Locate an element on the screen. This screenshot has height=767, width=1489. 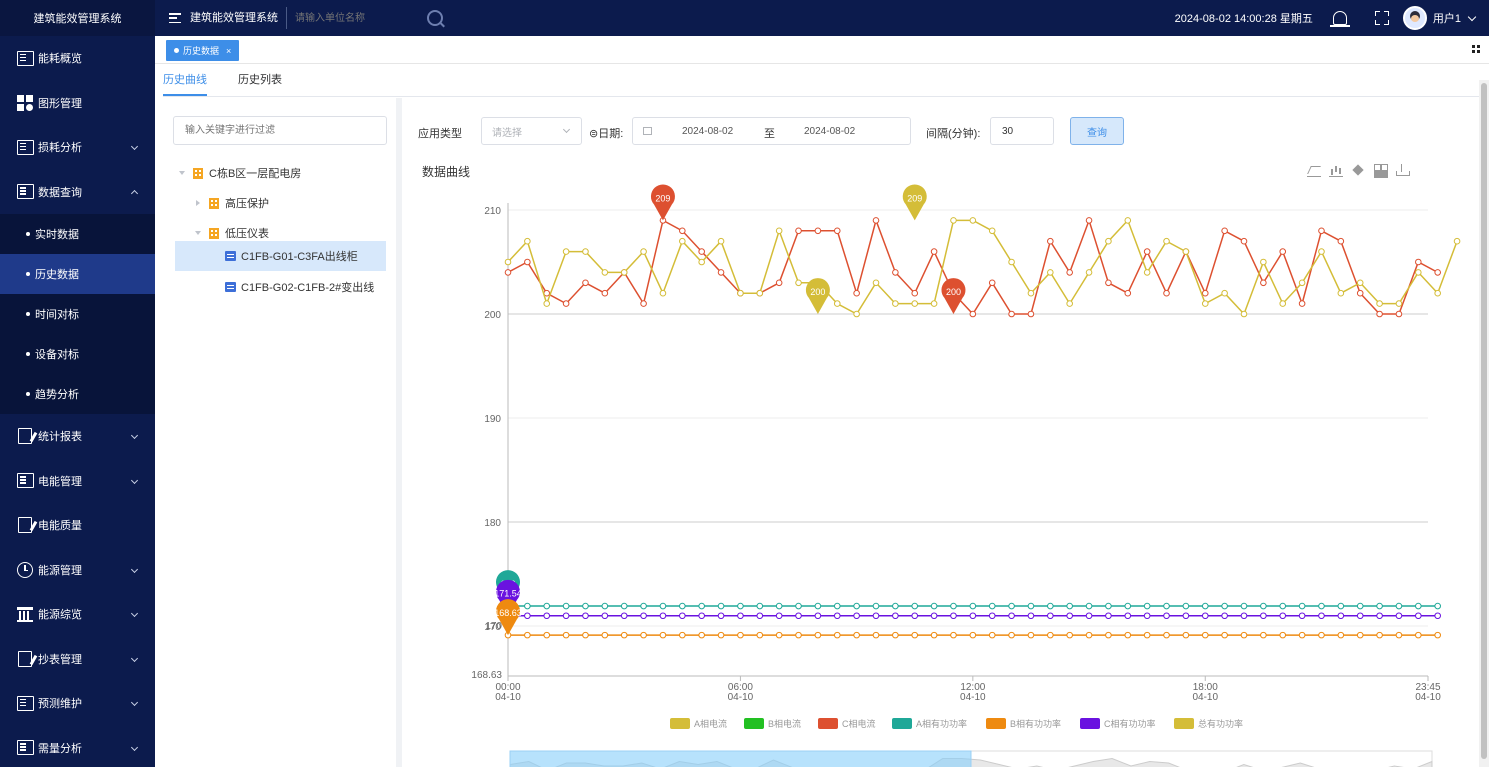
meter-reading-icon is located at coordinates (25, 659).